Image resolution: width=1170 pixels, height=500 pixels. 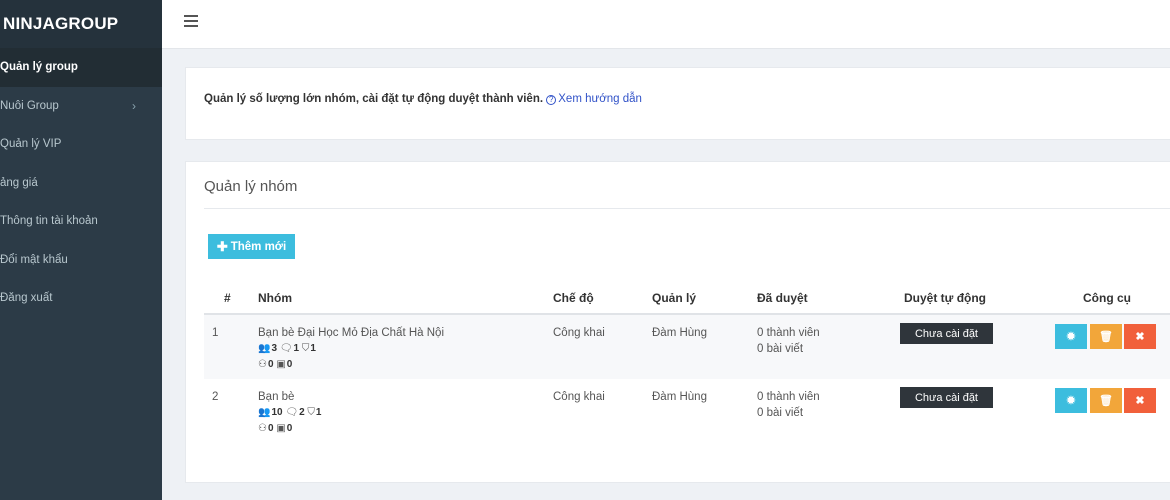 What do you see at coordinates (19, 182) in the screenshot?
I see `sidebar-item-label: ảng giá` at bounding box center [19, 182].